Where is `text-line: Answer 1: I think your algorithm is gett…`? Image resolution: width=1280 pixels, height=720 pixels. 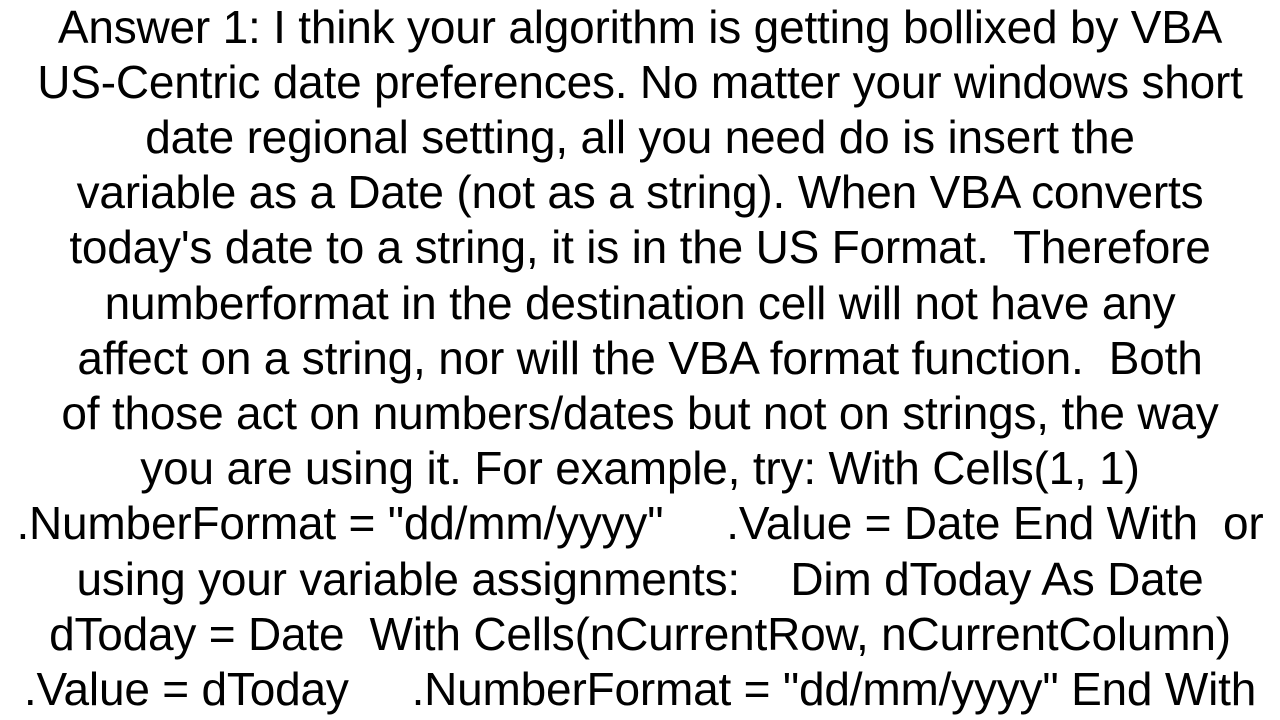
text-line: Answer 1: I think your algorithm is gett… is located at coordinates (640, 27).